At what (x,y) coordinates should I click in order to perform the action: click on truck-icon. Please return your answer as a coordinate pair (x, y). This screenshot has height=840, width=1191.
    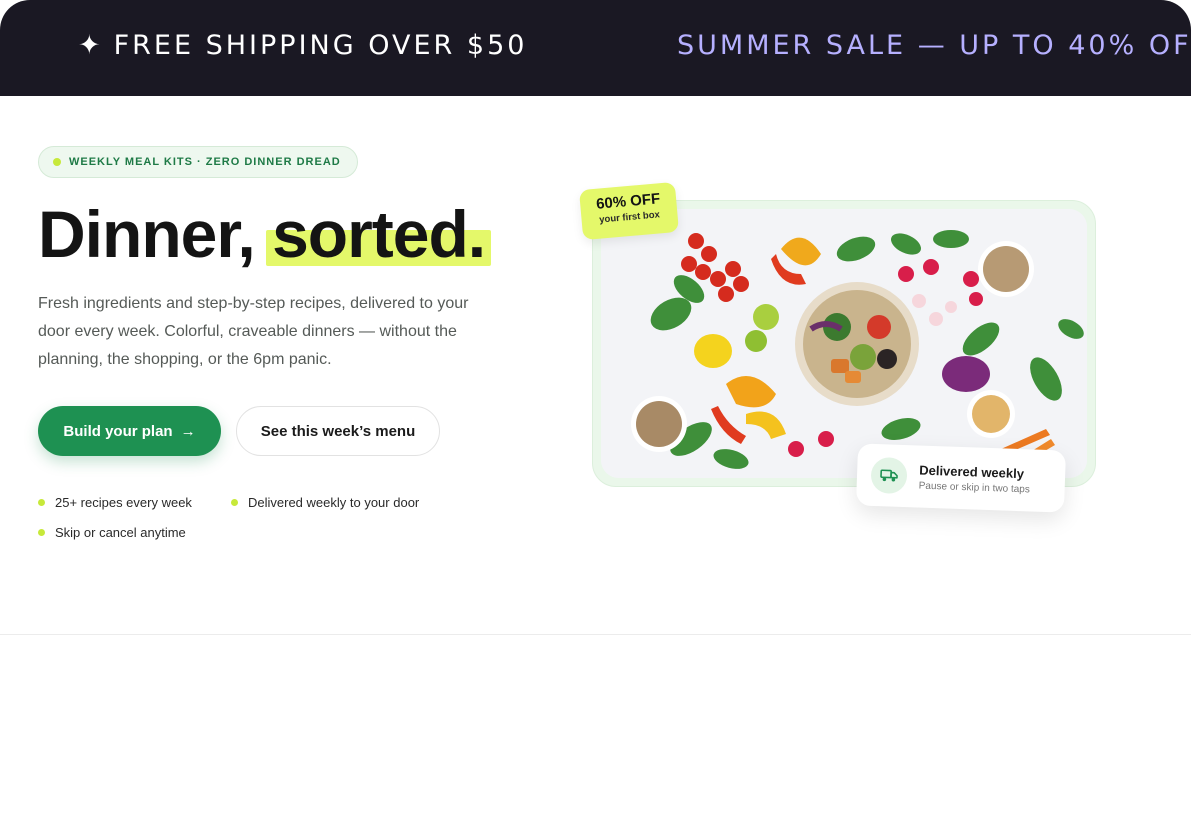
    Looking at the image, I should click on (889, 475).